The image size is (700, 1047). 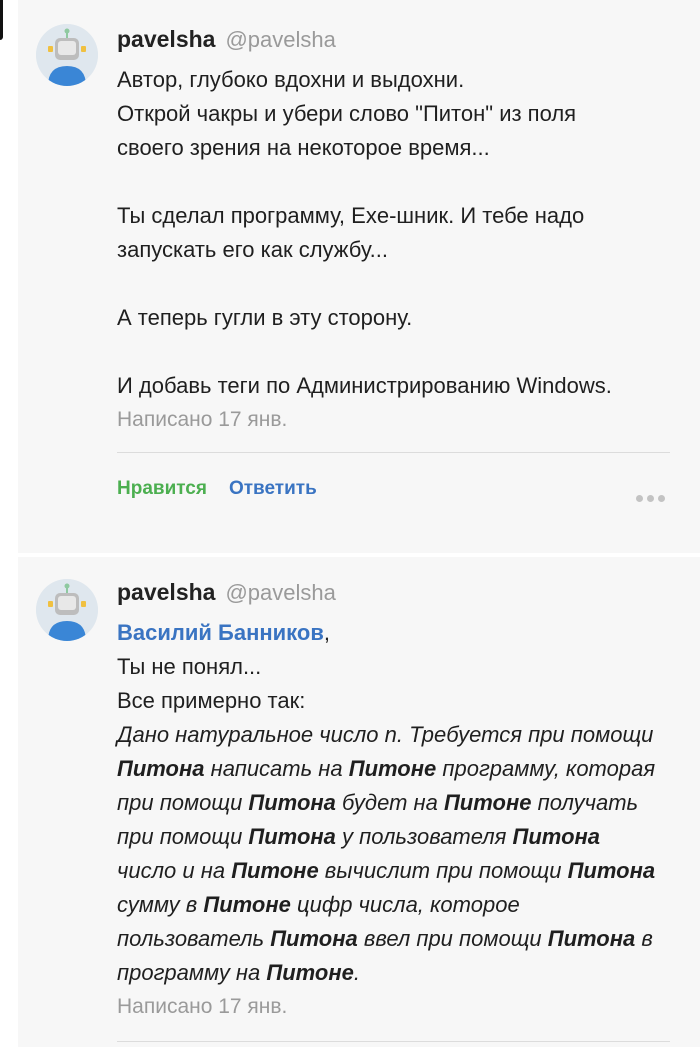 I want to click on quote-line: при помощи Питона у пользователя Питона, so click(x=397, y=837).